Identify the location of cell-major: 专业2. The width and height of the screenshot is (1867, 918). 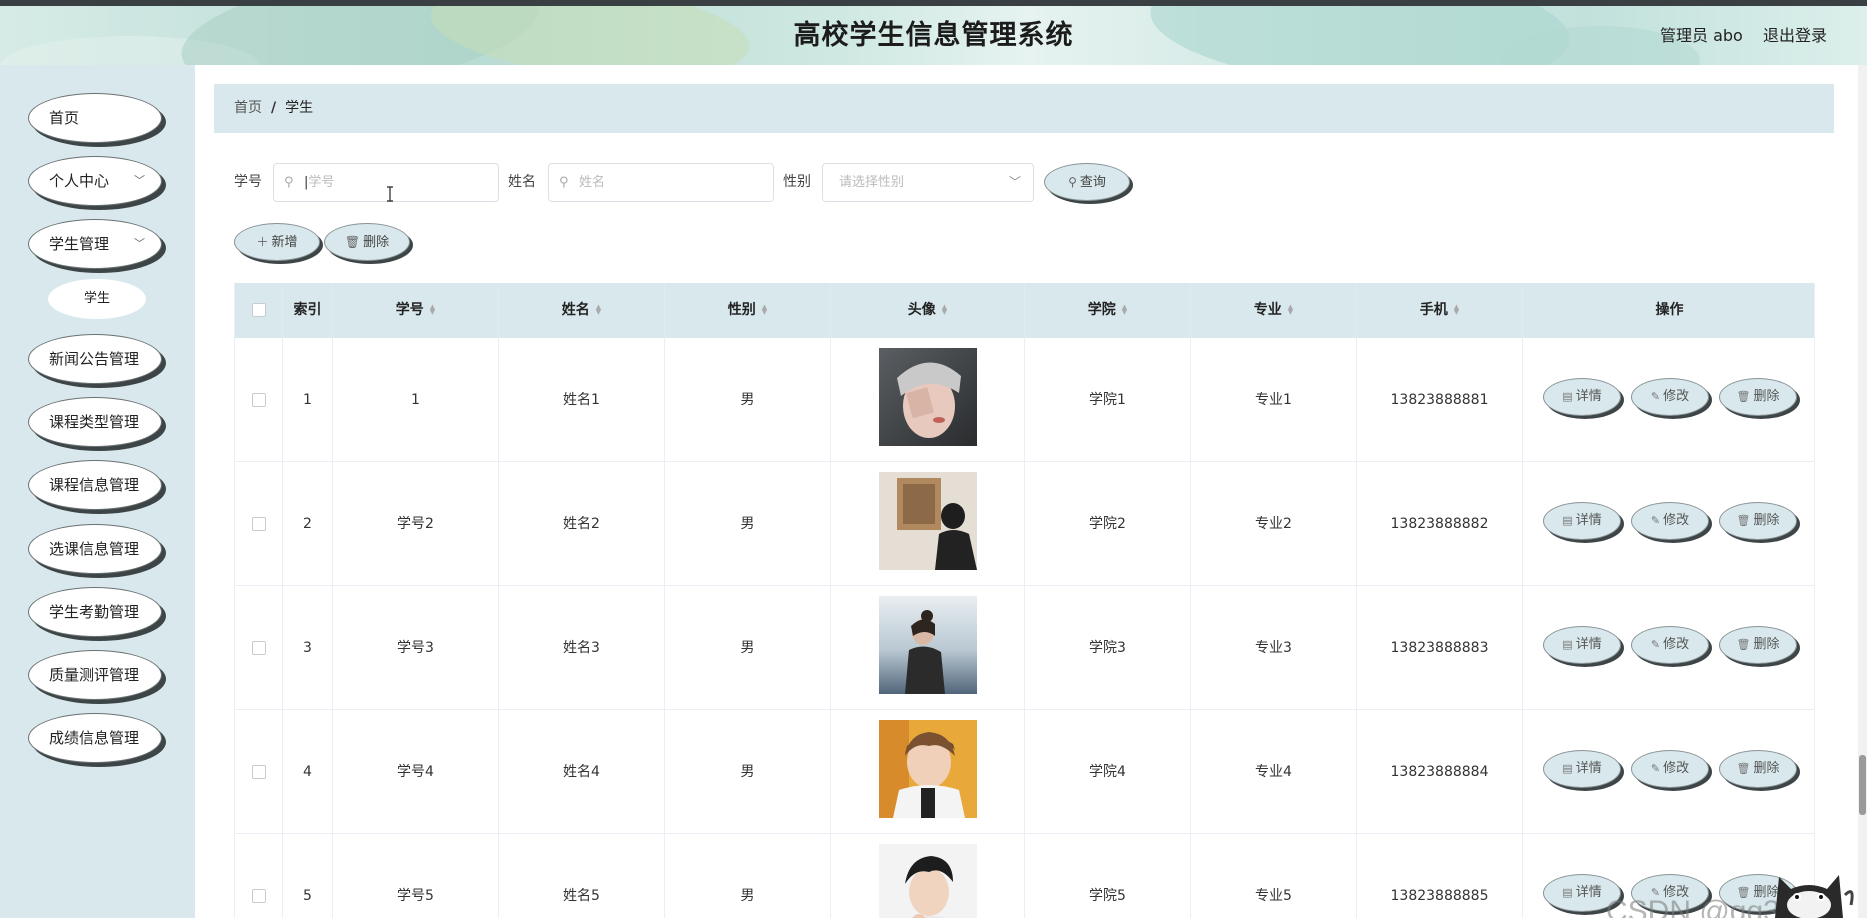
(1274, 524).